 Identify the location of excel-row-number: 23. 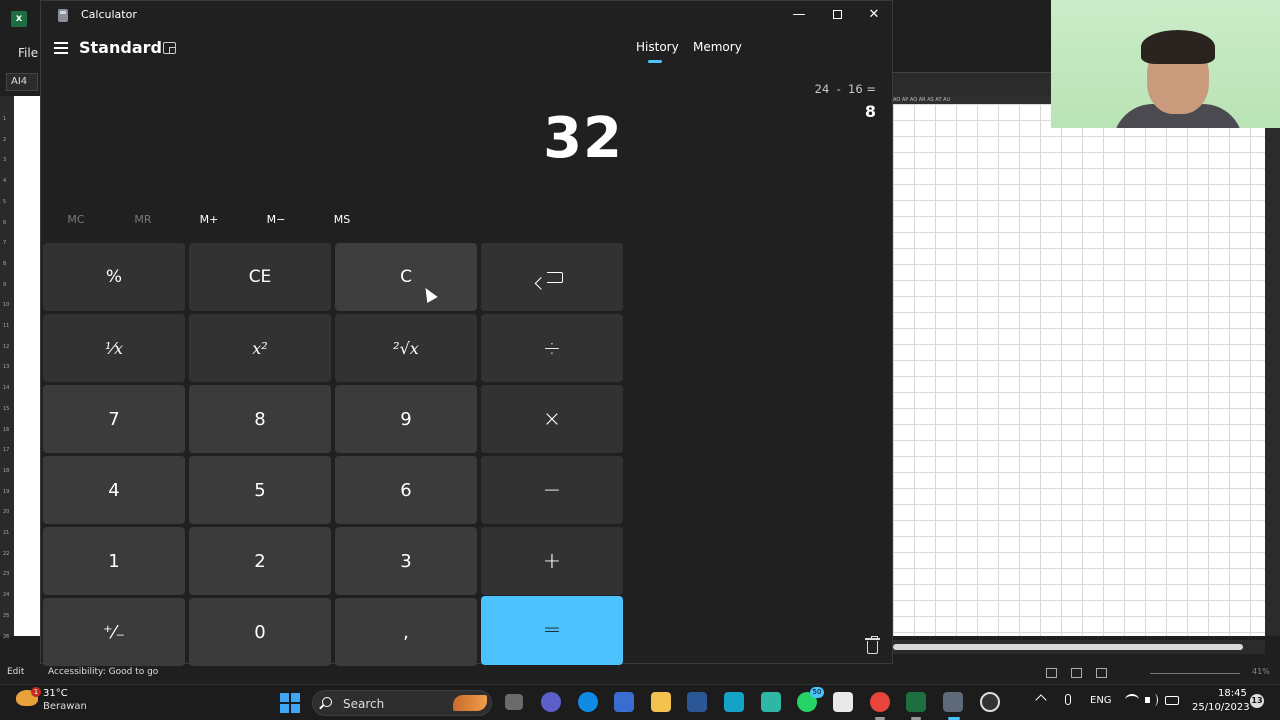
(6, 574).